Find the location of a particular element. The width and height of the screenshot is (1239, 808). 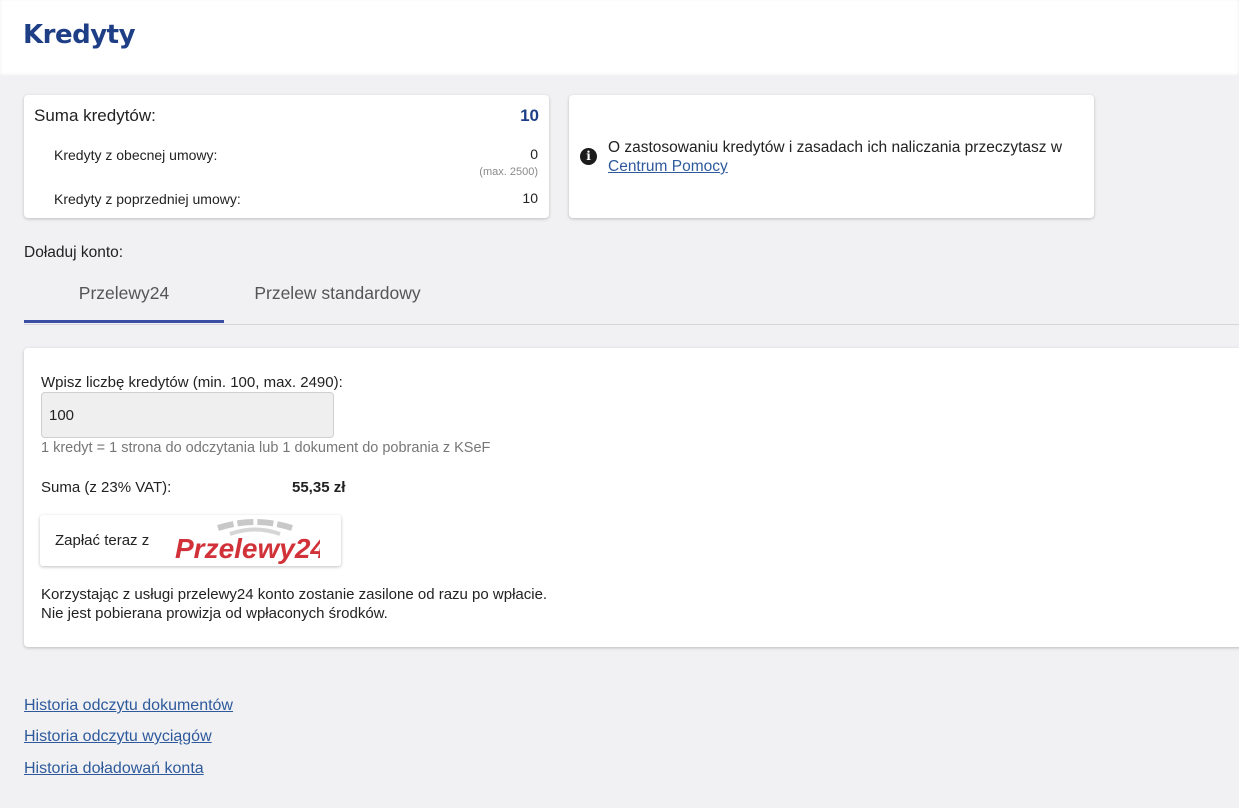

tab-standard-transfer: Przelew standardowy is located at coordinates (337, 296).